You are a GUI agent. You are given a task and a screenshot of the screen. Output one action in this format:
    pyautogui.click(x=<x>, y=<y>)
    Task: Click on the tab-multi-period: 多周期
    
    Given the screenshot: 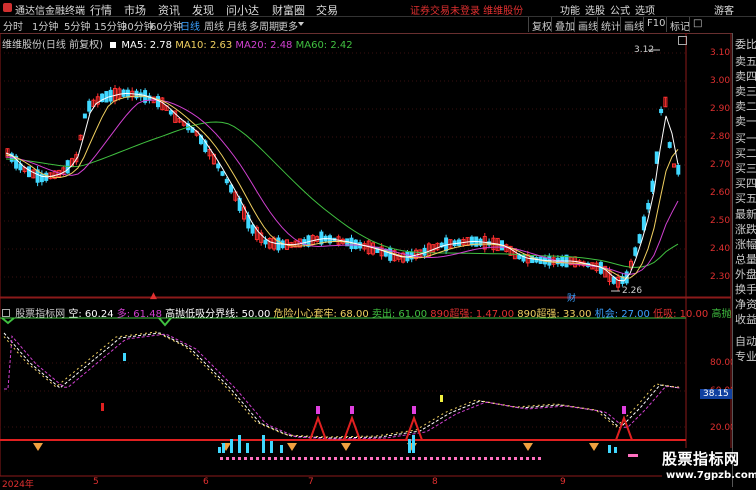 What is the action you would take?
    pyautogui.click(x=264, y=25)
    